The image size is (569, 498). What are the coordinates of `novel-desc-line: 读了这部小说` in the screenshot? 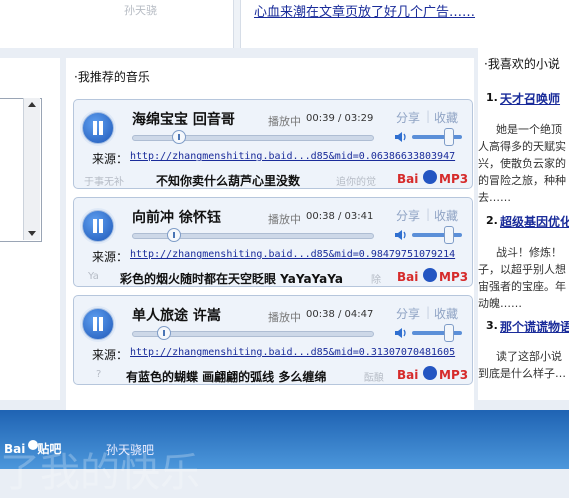 It's located at (529, 356).